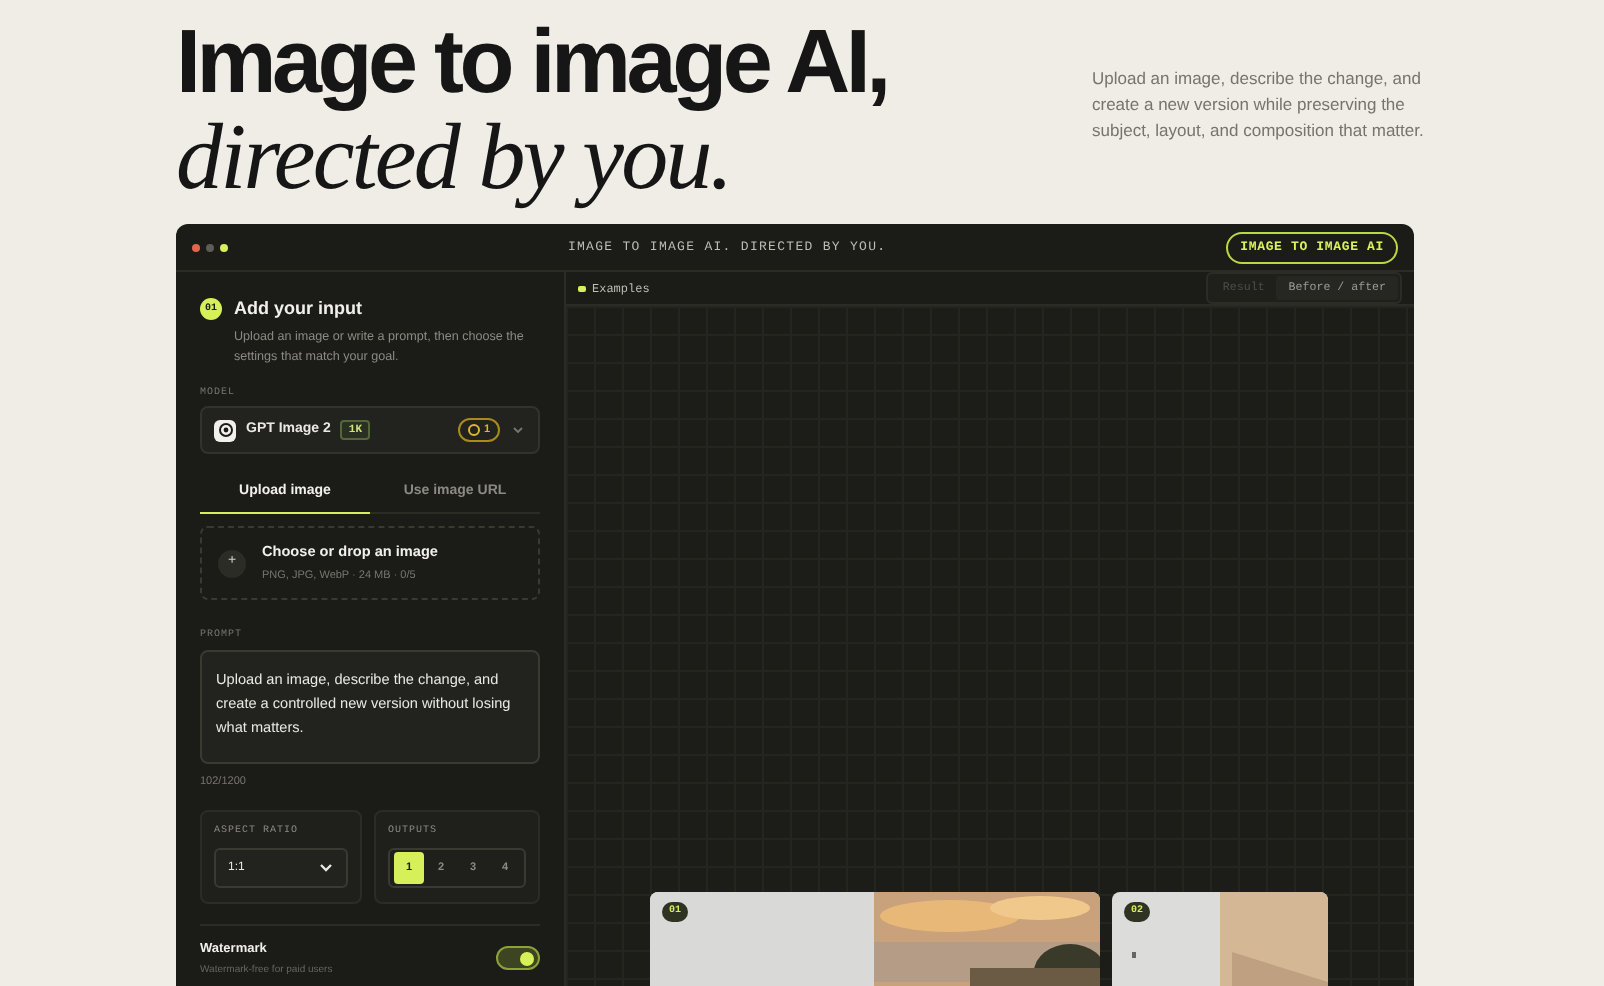 The height and width of the screenshot is (986, 1604). I want to click on window-controls-icon, so click(210, 247).